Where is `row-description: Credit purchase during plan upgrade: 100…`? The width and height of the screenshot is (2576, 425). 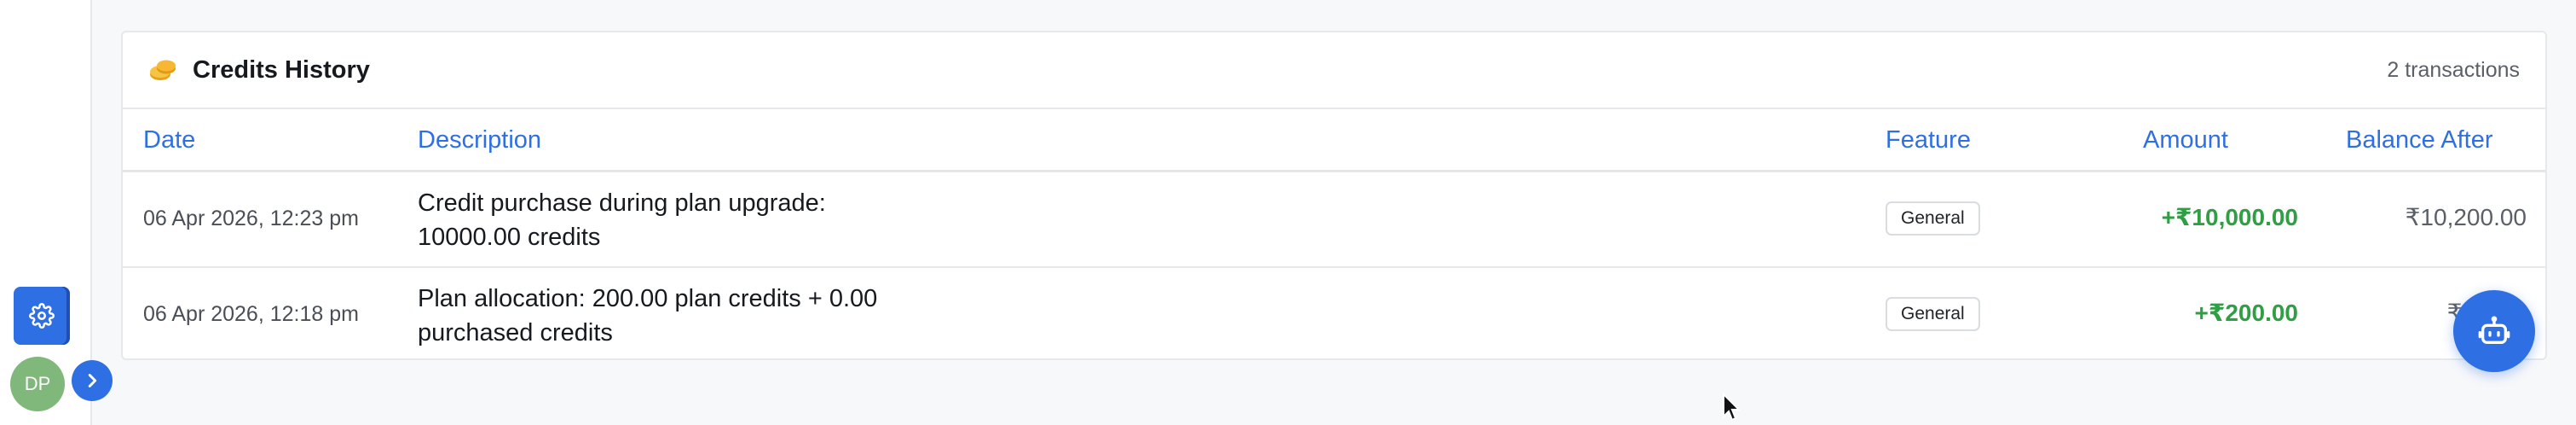 row-description: Credit purchase during plan upgrade: 100… is located at coordinates (682, 220).